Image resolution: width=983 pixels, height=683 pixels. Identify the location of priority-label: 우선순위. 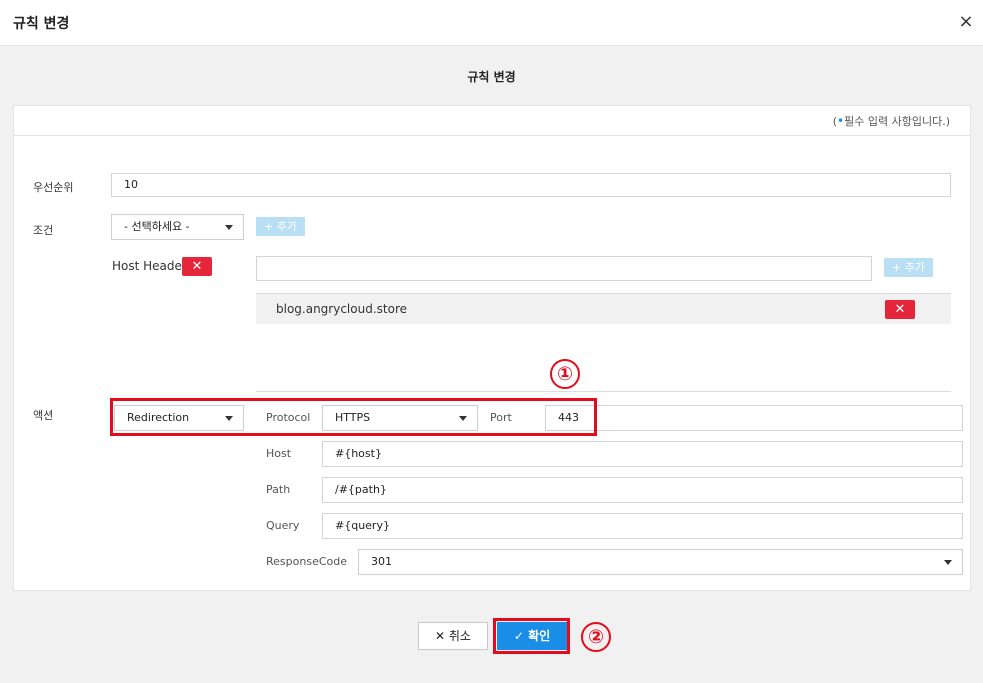
(53, 187).